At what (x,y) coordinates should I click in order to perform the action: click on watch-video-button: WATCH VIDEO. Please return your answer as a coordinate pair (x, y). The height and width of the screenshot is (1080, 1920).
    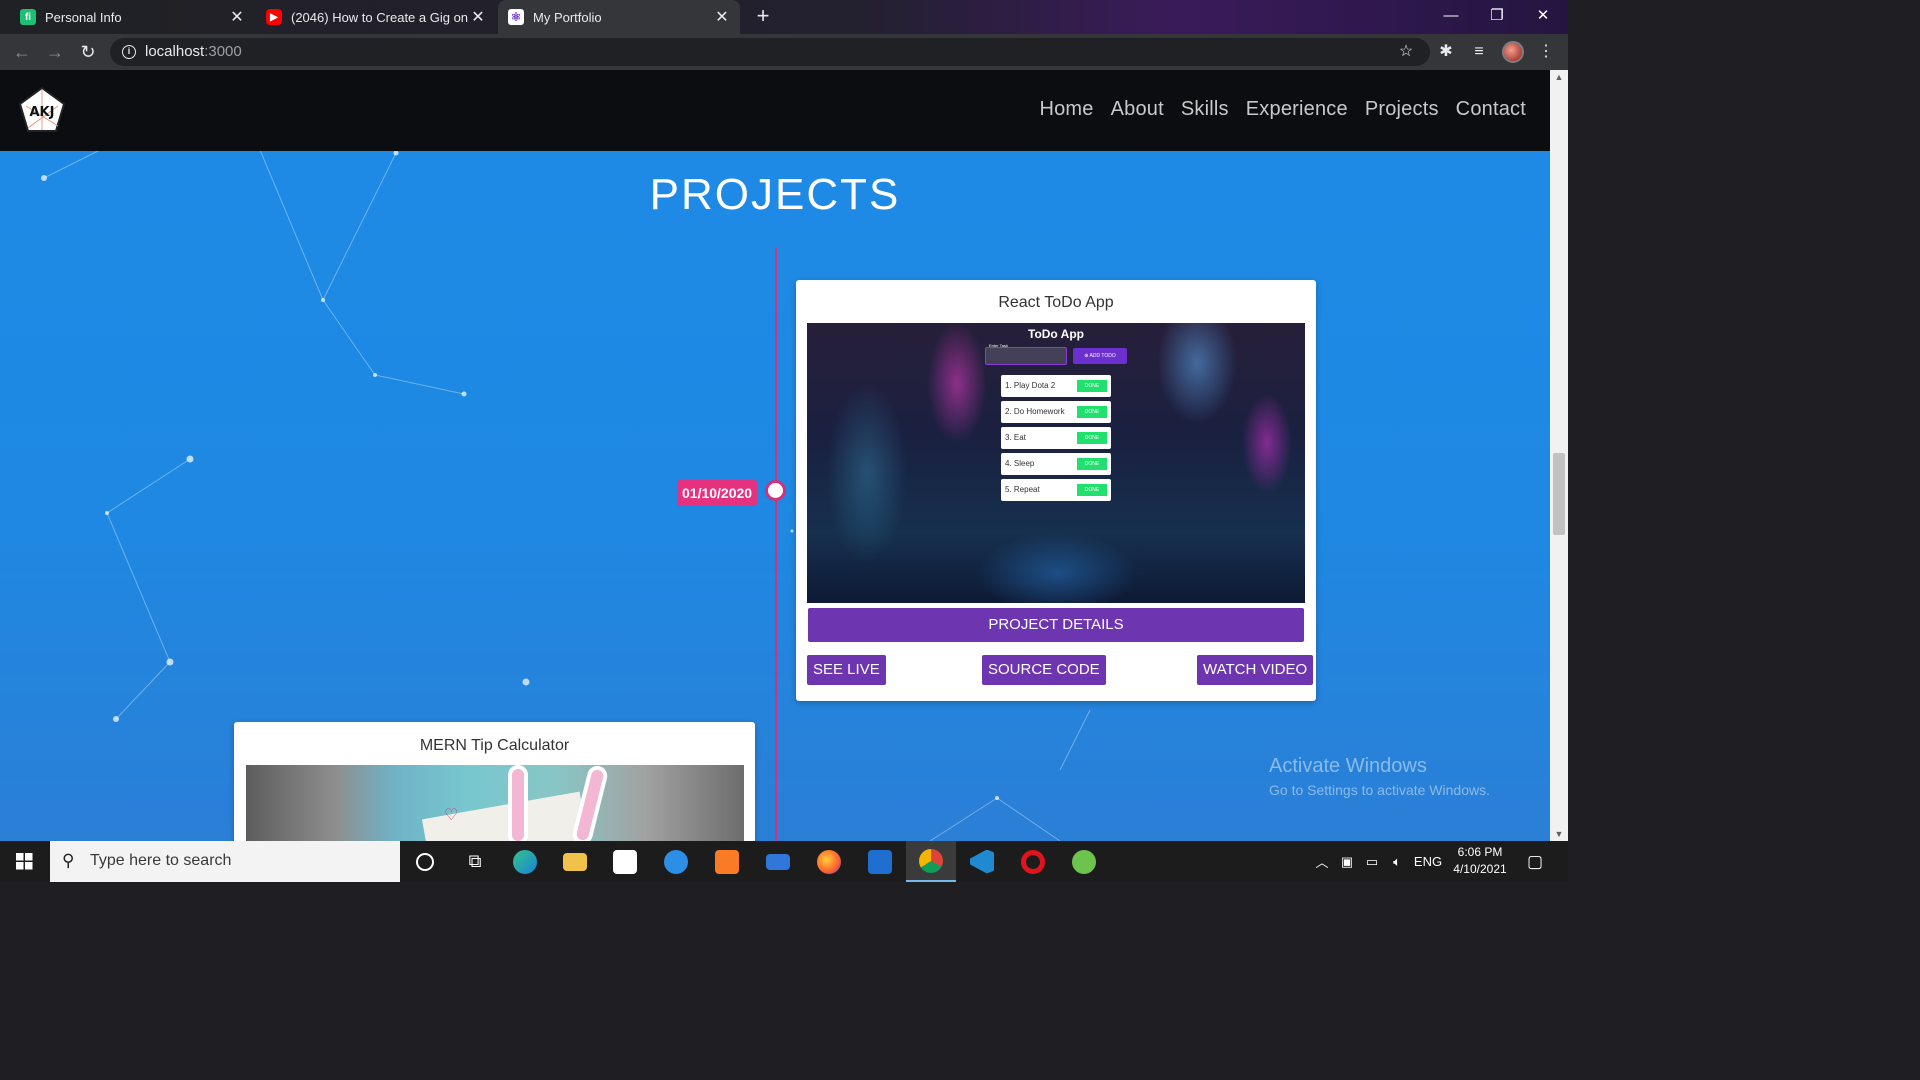
    Looking at the image, I should click on (1255, 670).